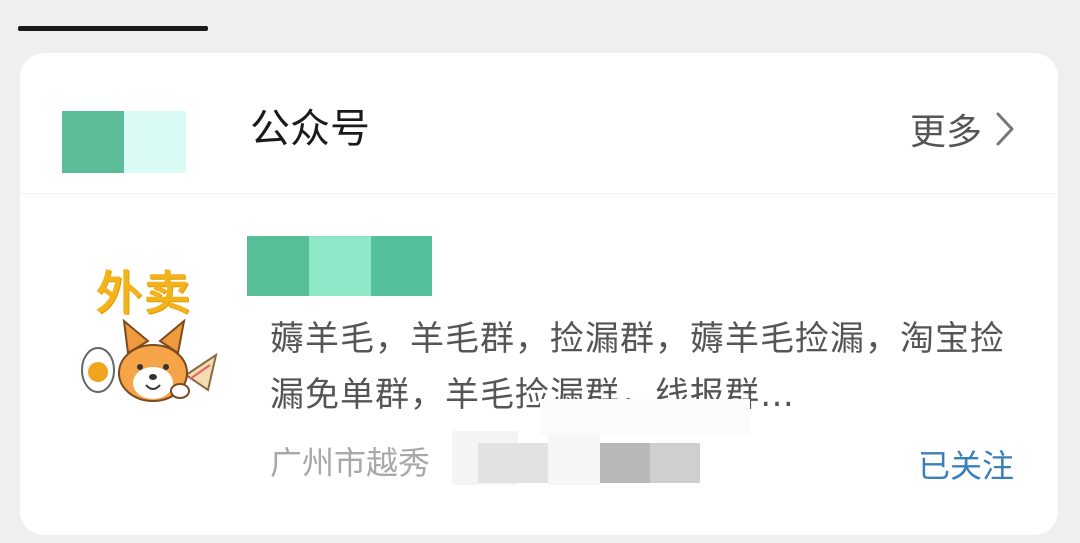 Image resolution: width=1080 pixels, height=543 pixels. I want to click on account-name, so click(339, 266).